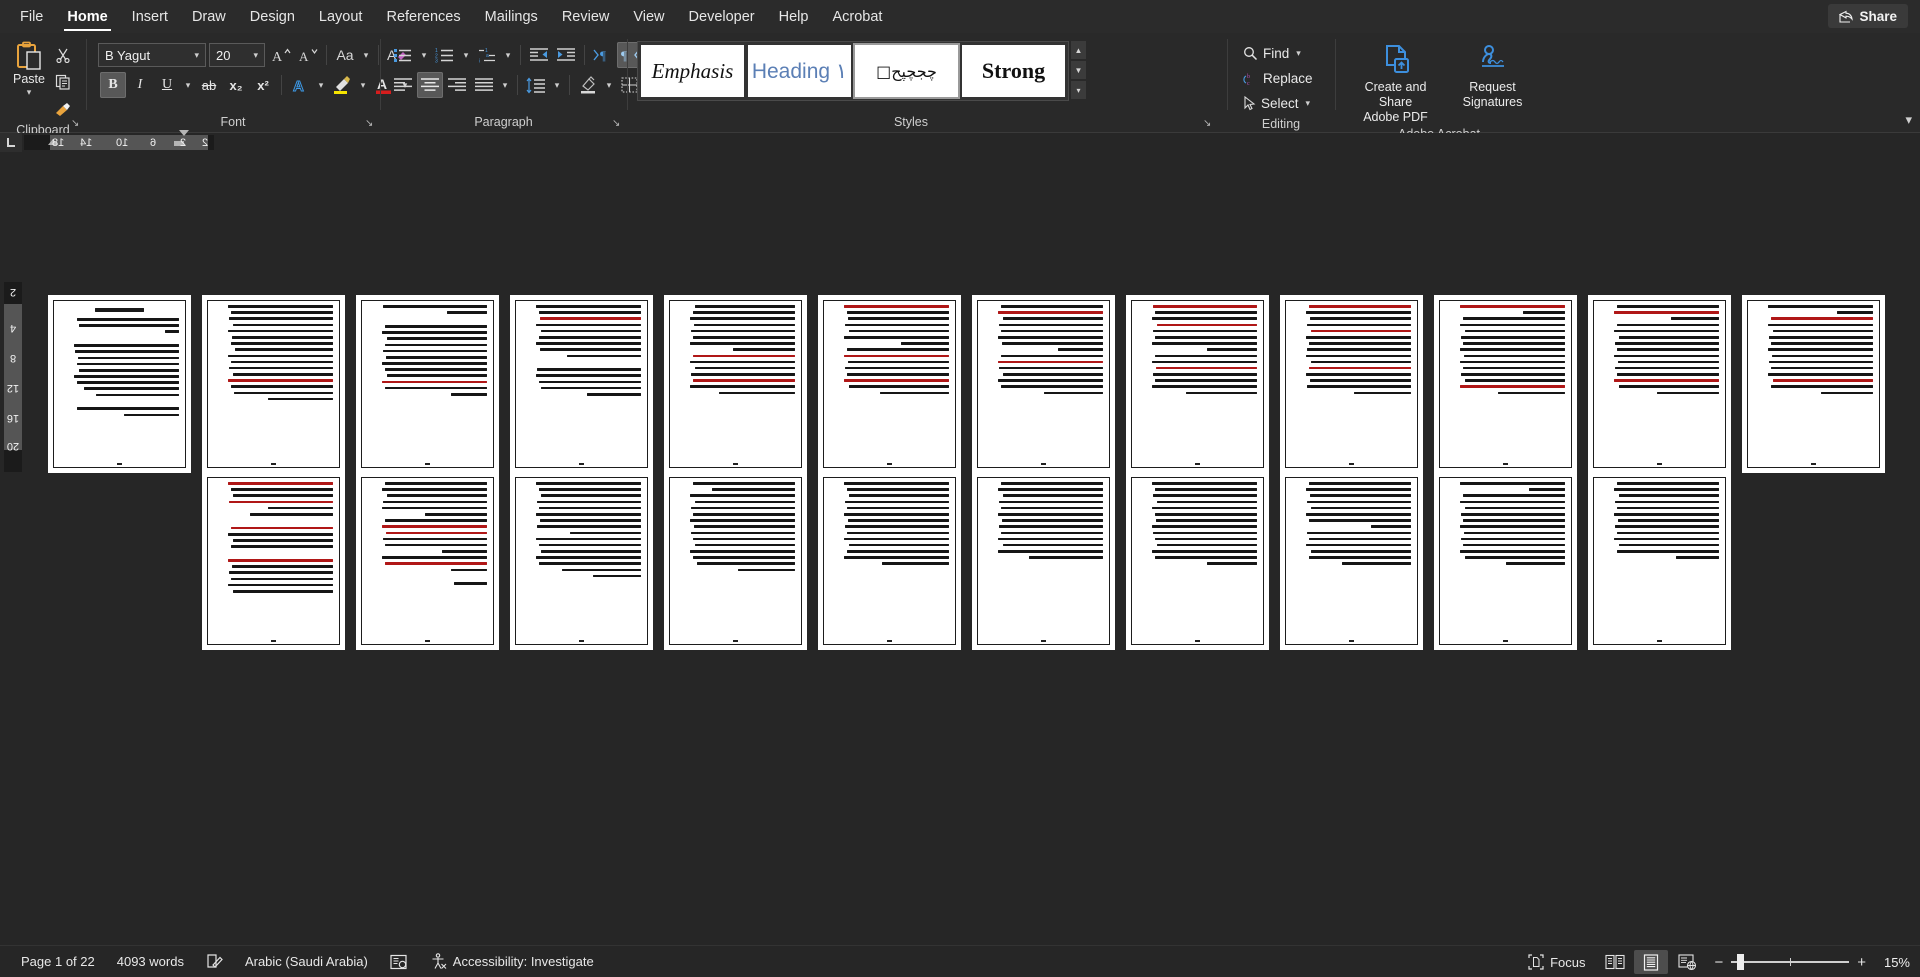 The image size is (1920, 977). Describe the element at coordinates (484, 85) in the screenshot. I see `justify-button` at that location.